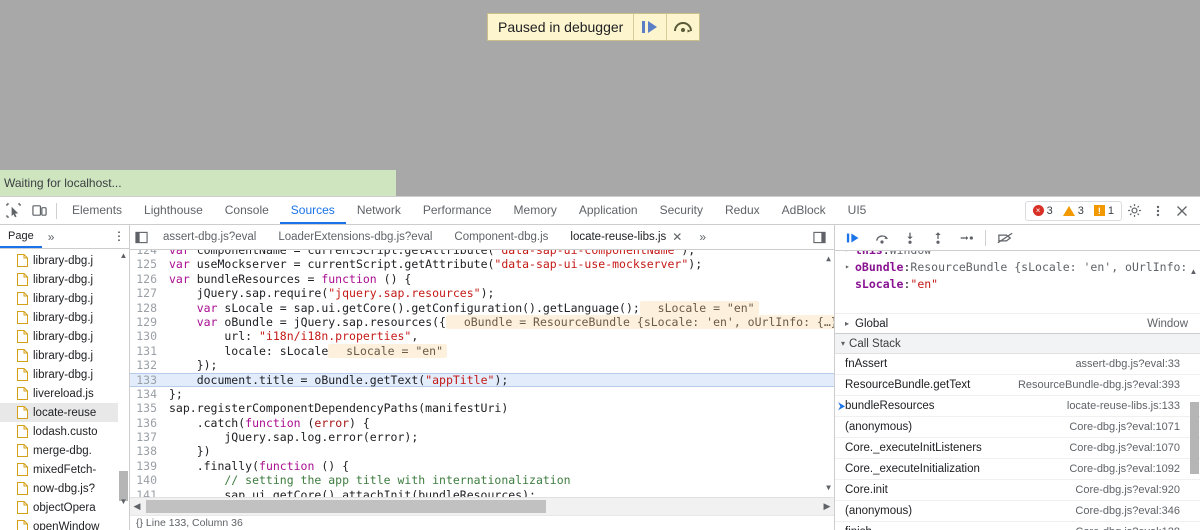  Describe the element at coordinates (819, 237) in the screenshot. I see `show-debugger-icon` at that location.